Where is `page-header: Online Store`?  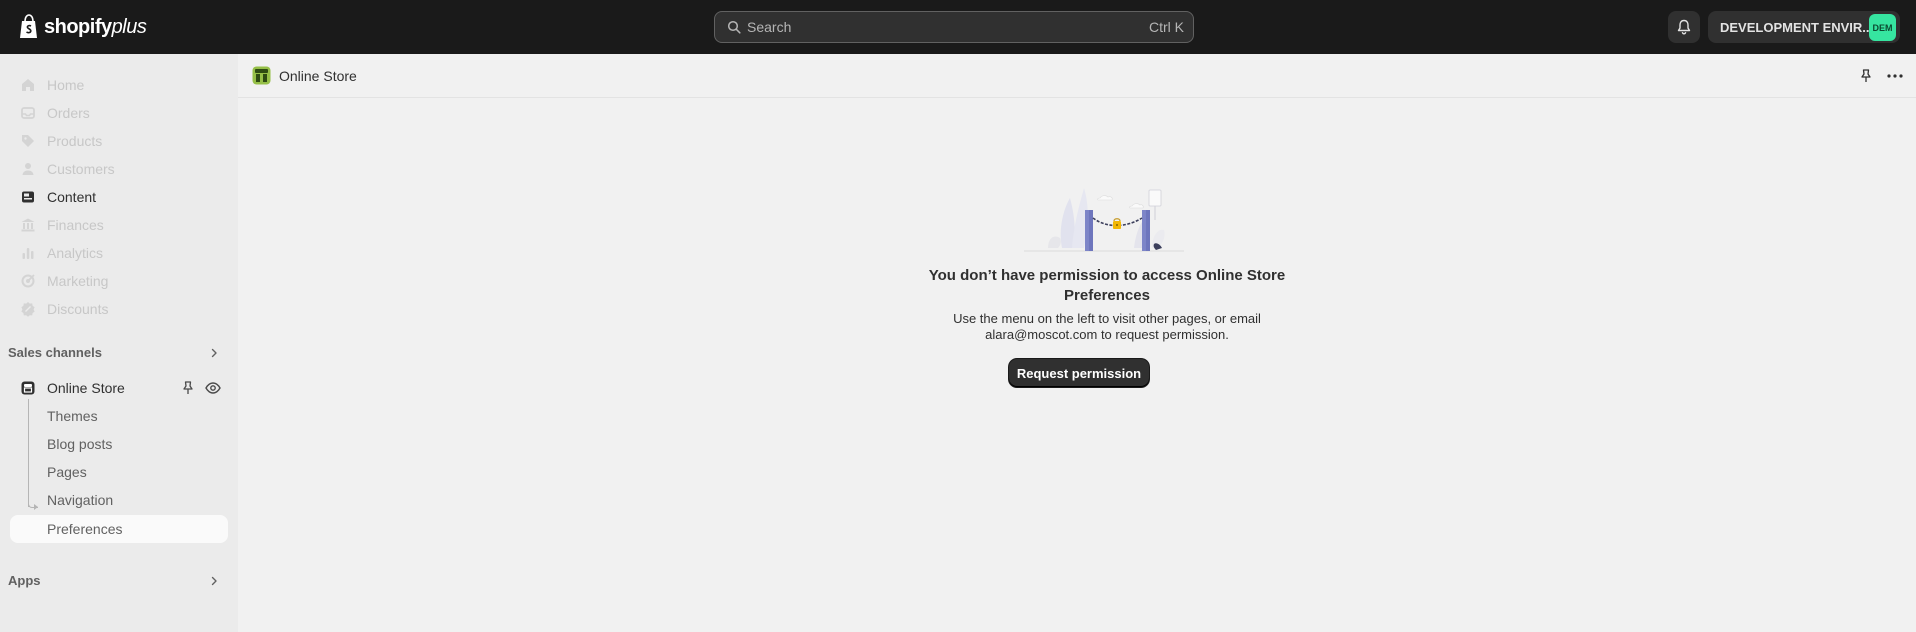
page-header: Online Store is located at coordinates (1077, 76).